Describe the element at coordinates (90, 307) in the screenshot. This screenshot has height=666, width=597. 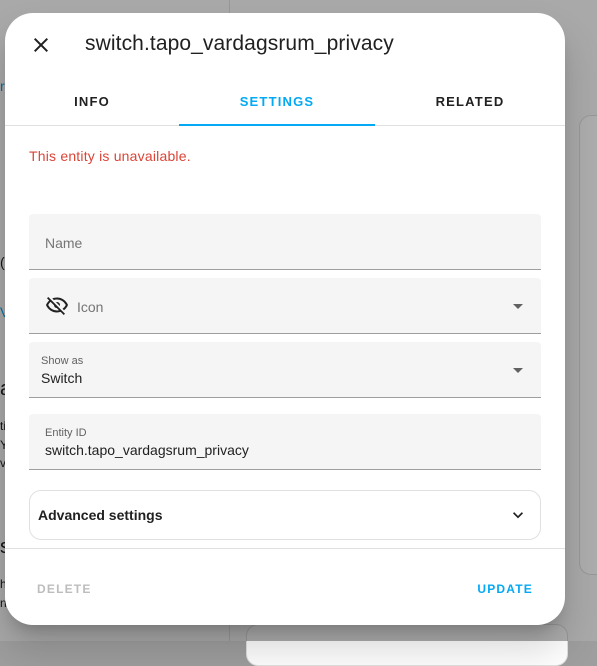
I see `icon-placeholder: Icon` at that location.